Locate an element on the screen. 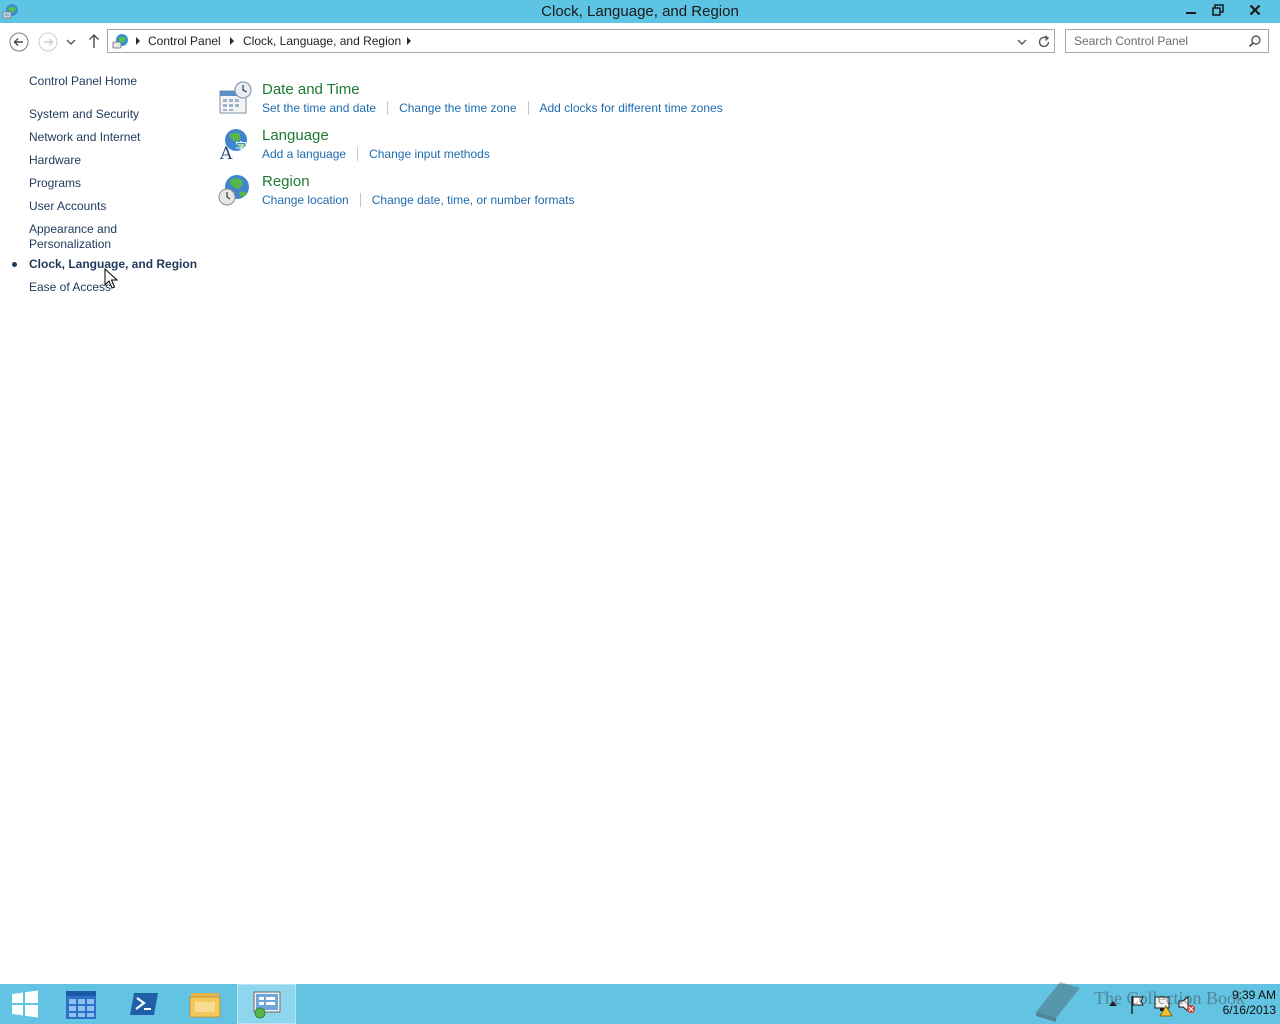 The image size is (1280, 1024). control-panel-home-link: Control Panel Home is located at coordinates (83, 81).